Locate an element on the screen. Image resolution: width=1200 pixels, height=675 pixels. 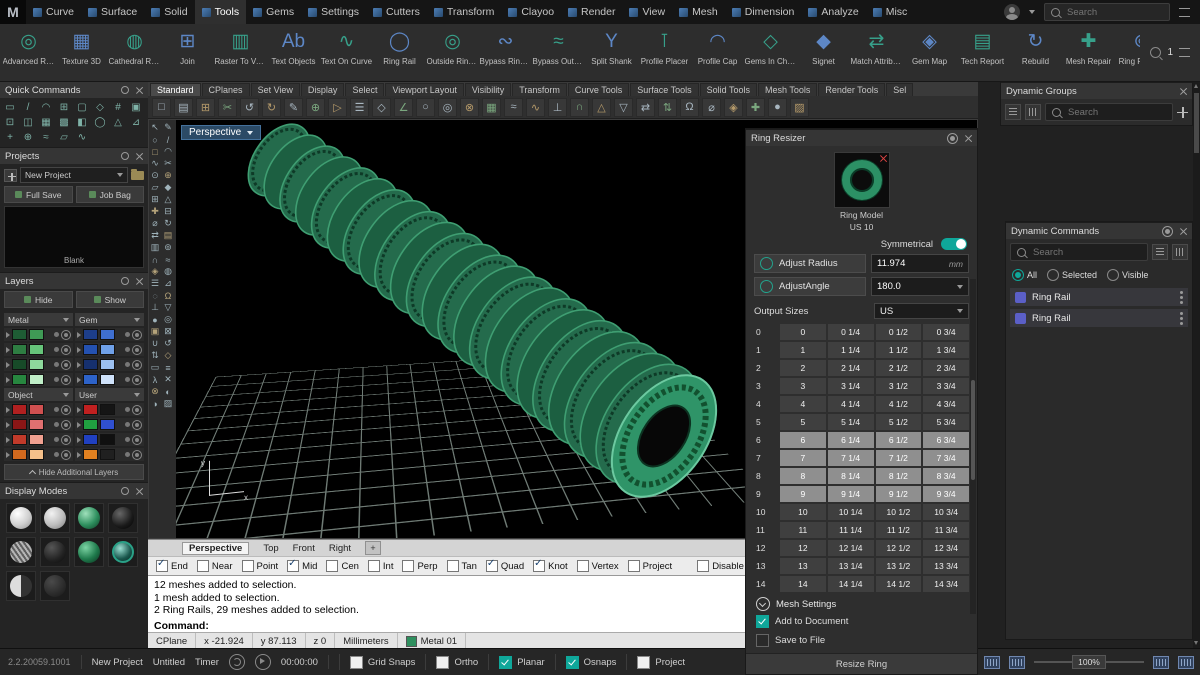
filter-visible: Visible is located at coordinates (1127, 275).